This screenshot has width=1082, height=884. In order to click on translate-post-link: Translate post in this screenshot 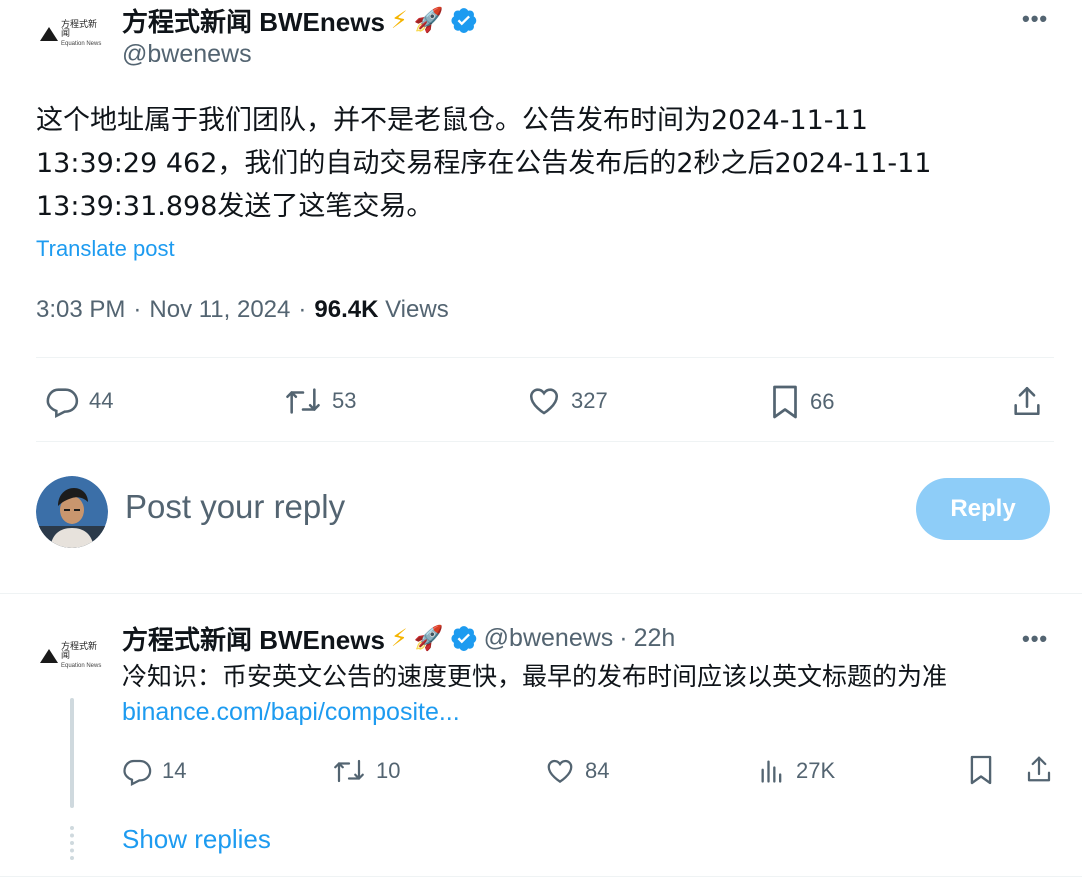, I will do `click(105, 249)`.